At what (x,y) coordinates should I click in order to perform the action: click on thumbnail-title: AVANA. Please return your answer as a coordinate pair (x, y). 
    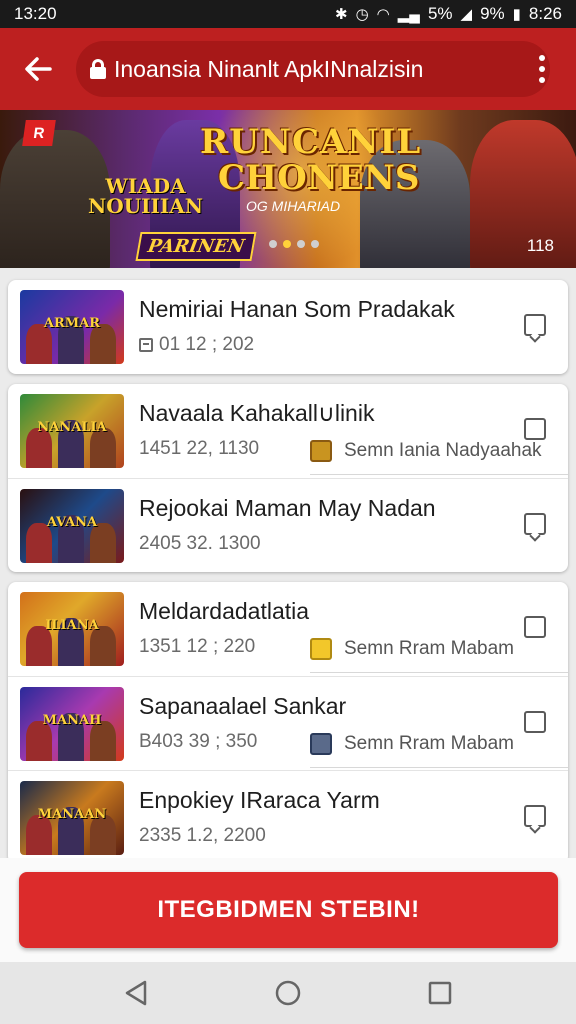
    Looking at the image, I should click on (72, 522).